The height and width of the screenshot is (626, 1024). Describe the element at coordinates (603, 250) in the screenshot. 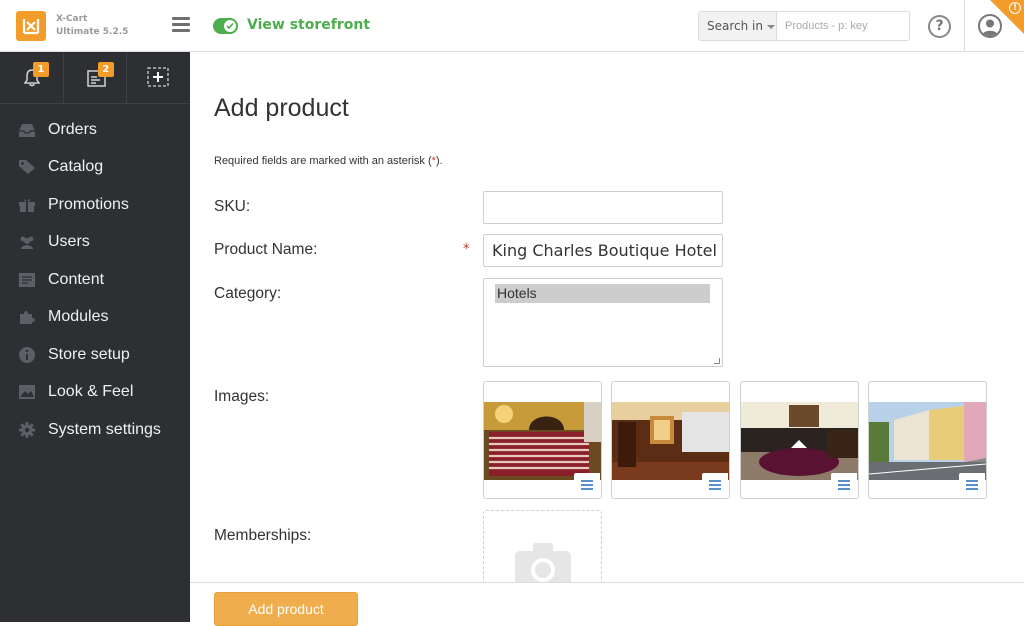

I see `product-name-input: King Charles Boutique Hotel Re` at that location.